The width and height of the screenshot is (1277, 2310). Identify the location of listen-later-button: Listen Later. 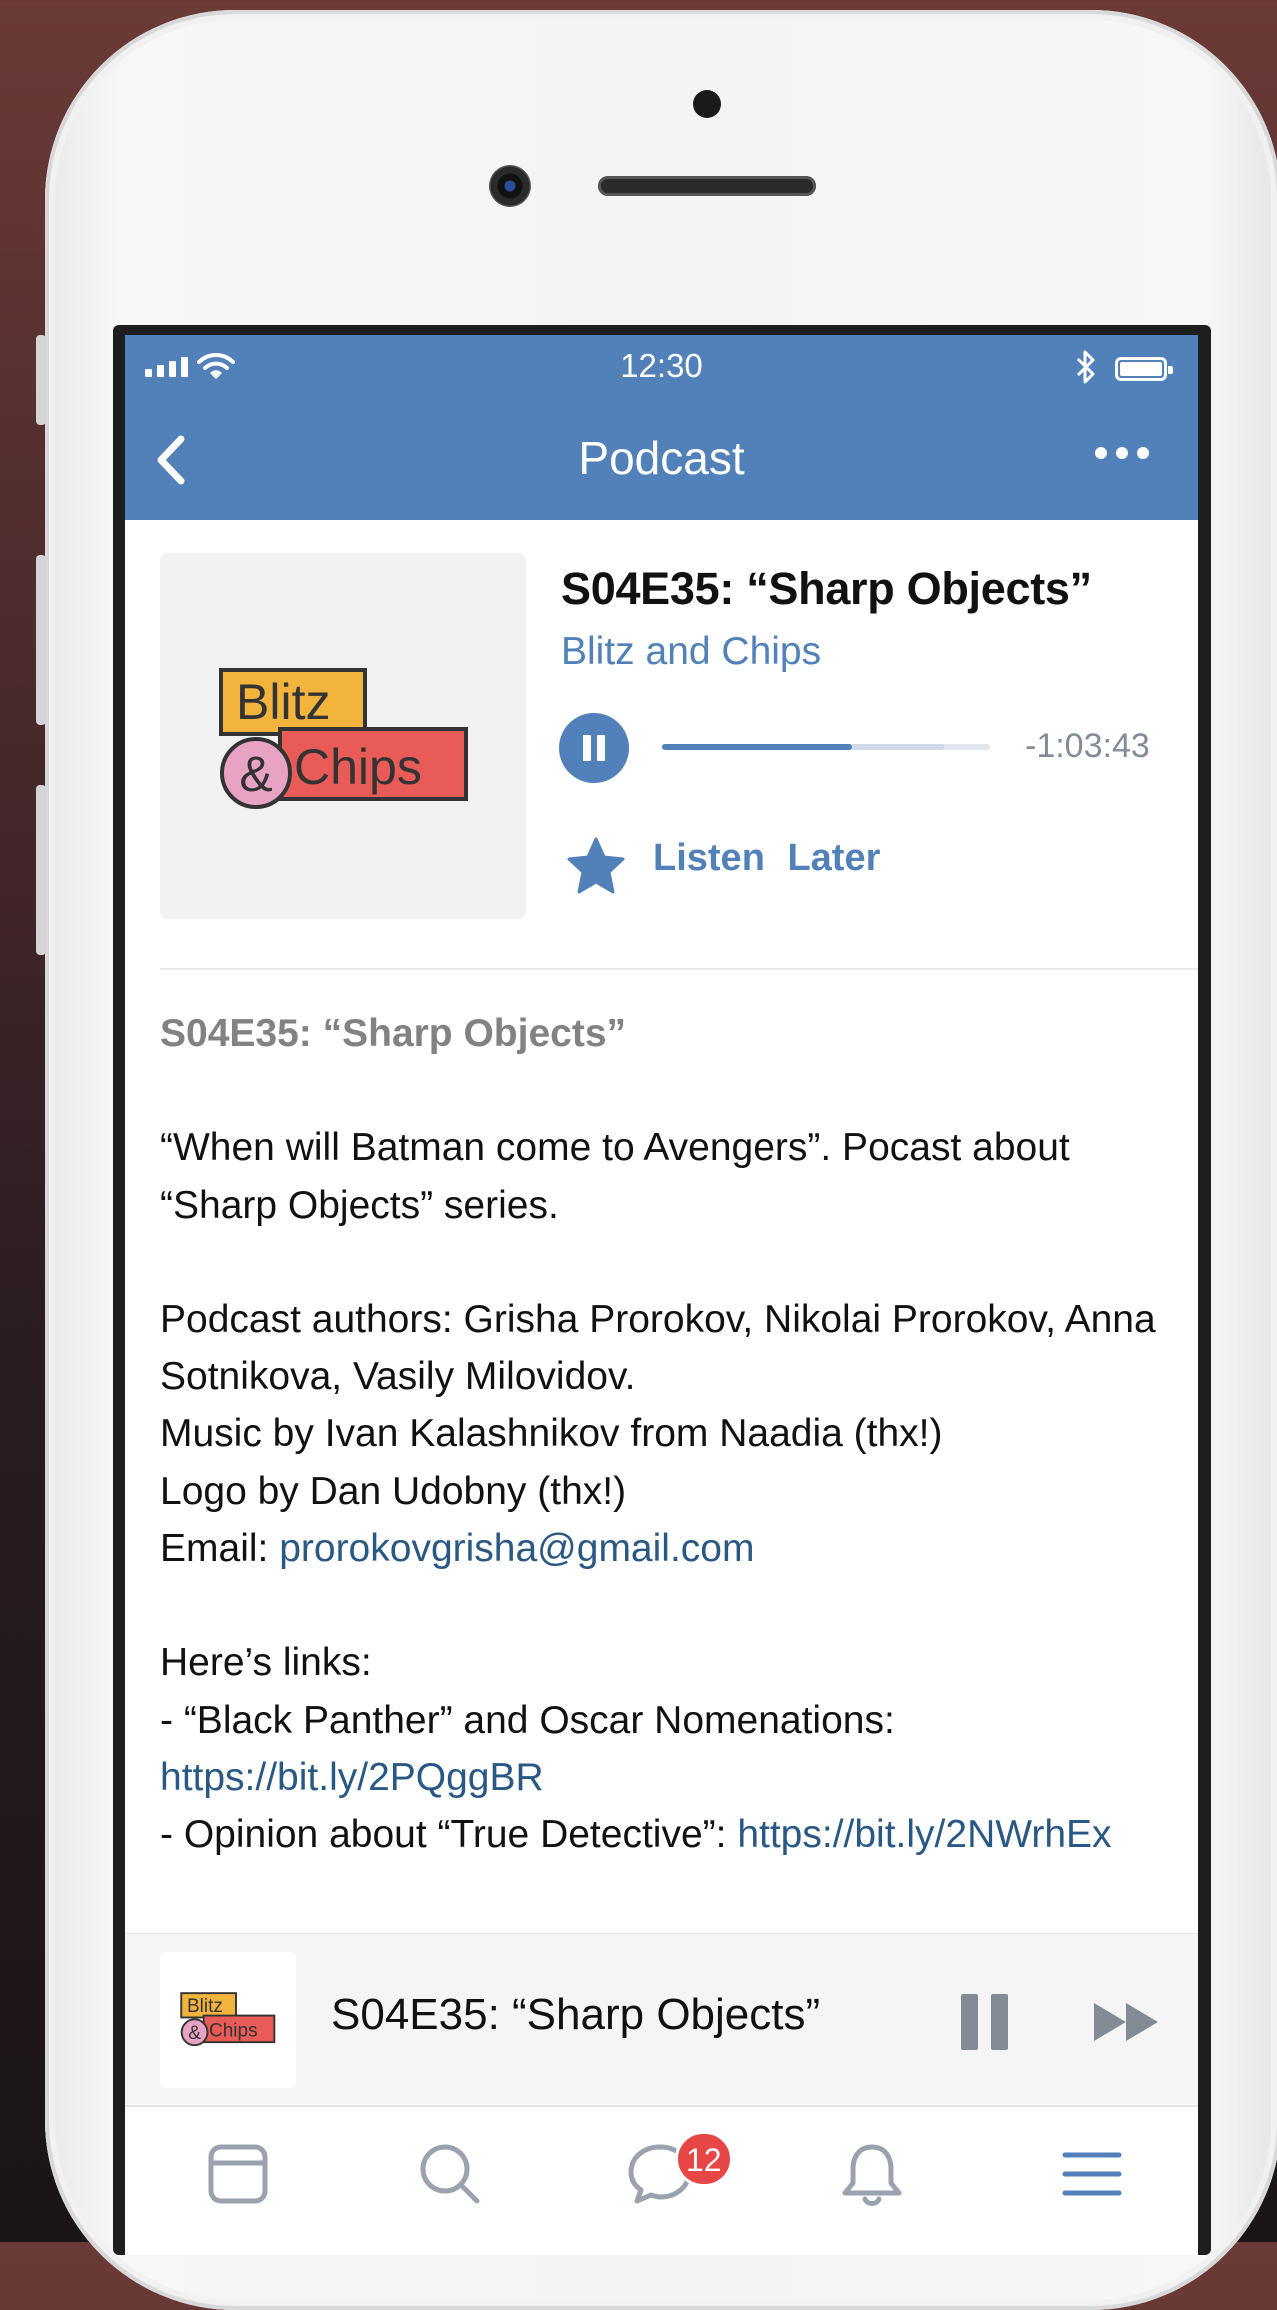
(766, 858).